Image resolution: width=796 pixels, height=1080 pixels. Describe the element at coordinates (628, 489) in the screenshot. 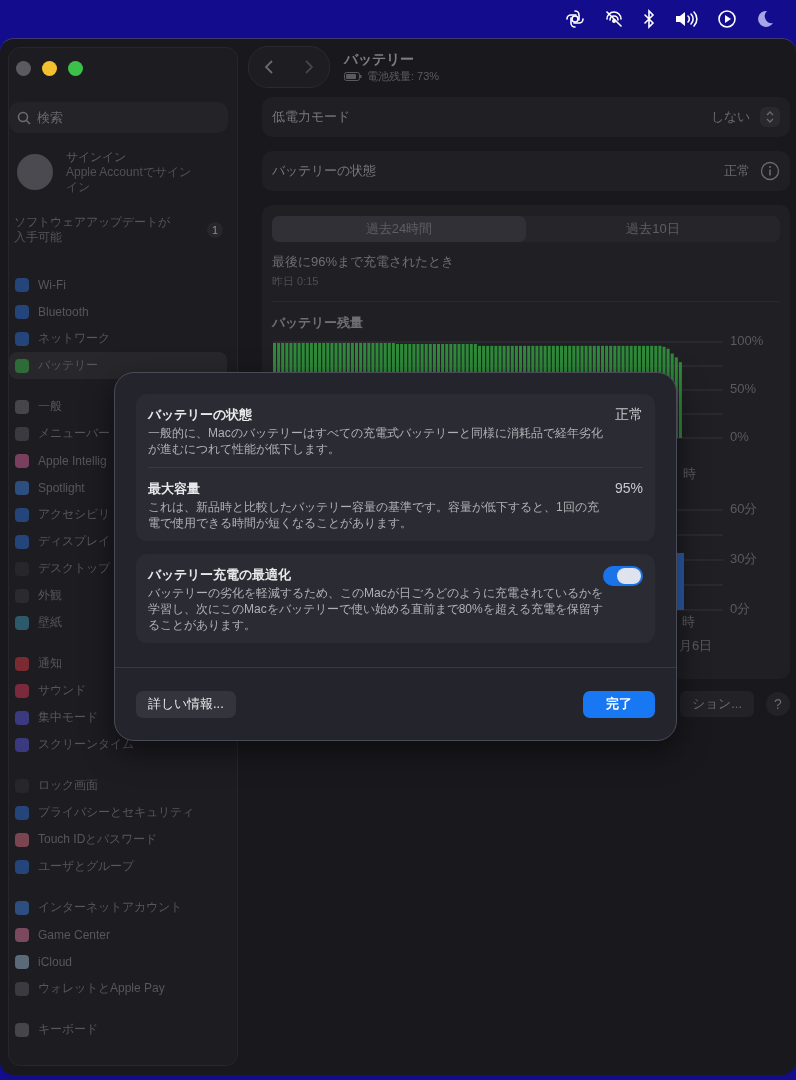

I see `section-value: 95%` at that location.